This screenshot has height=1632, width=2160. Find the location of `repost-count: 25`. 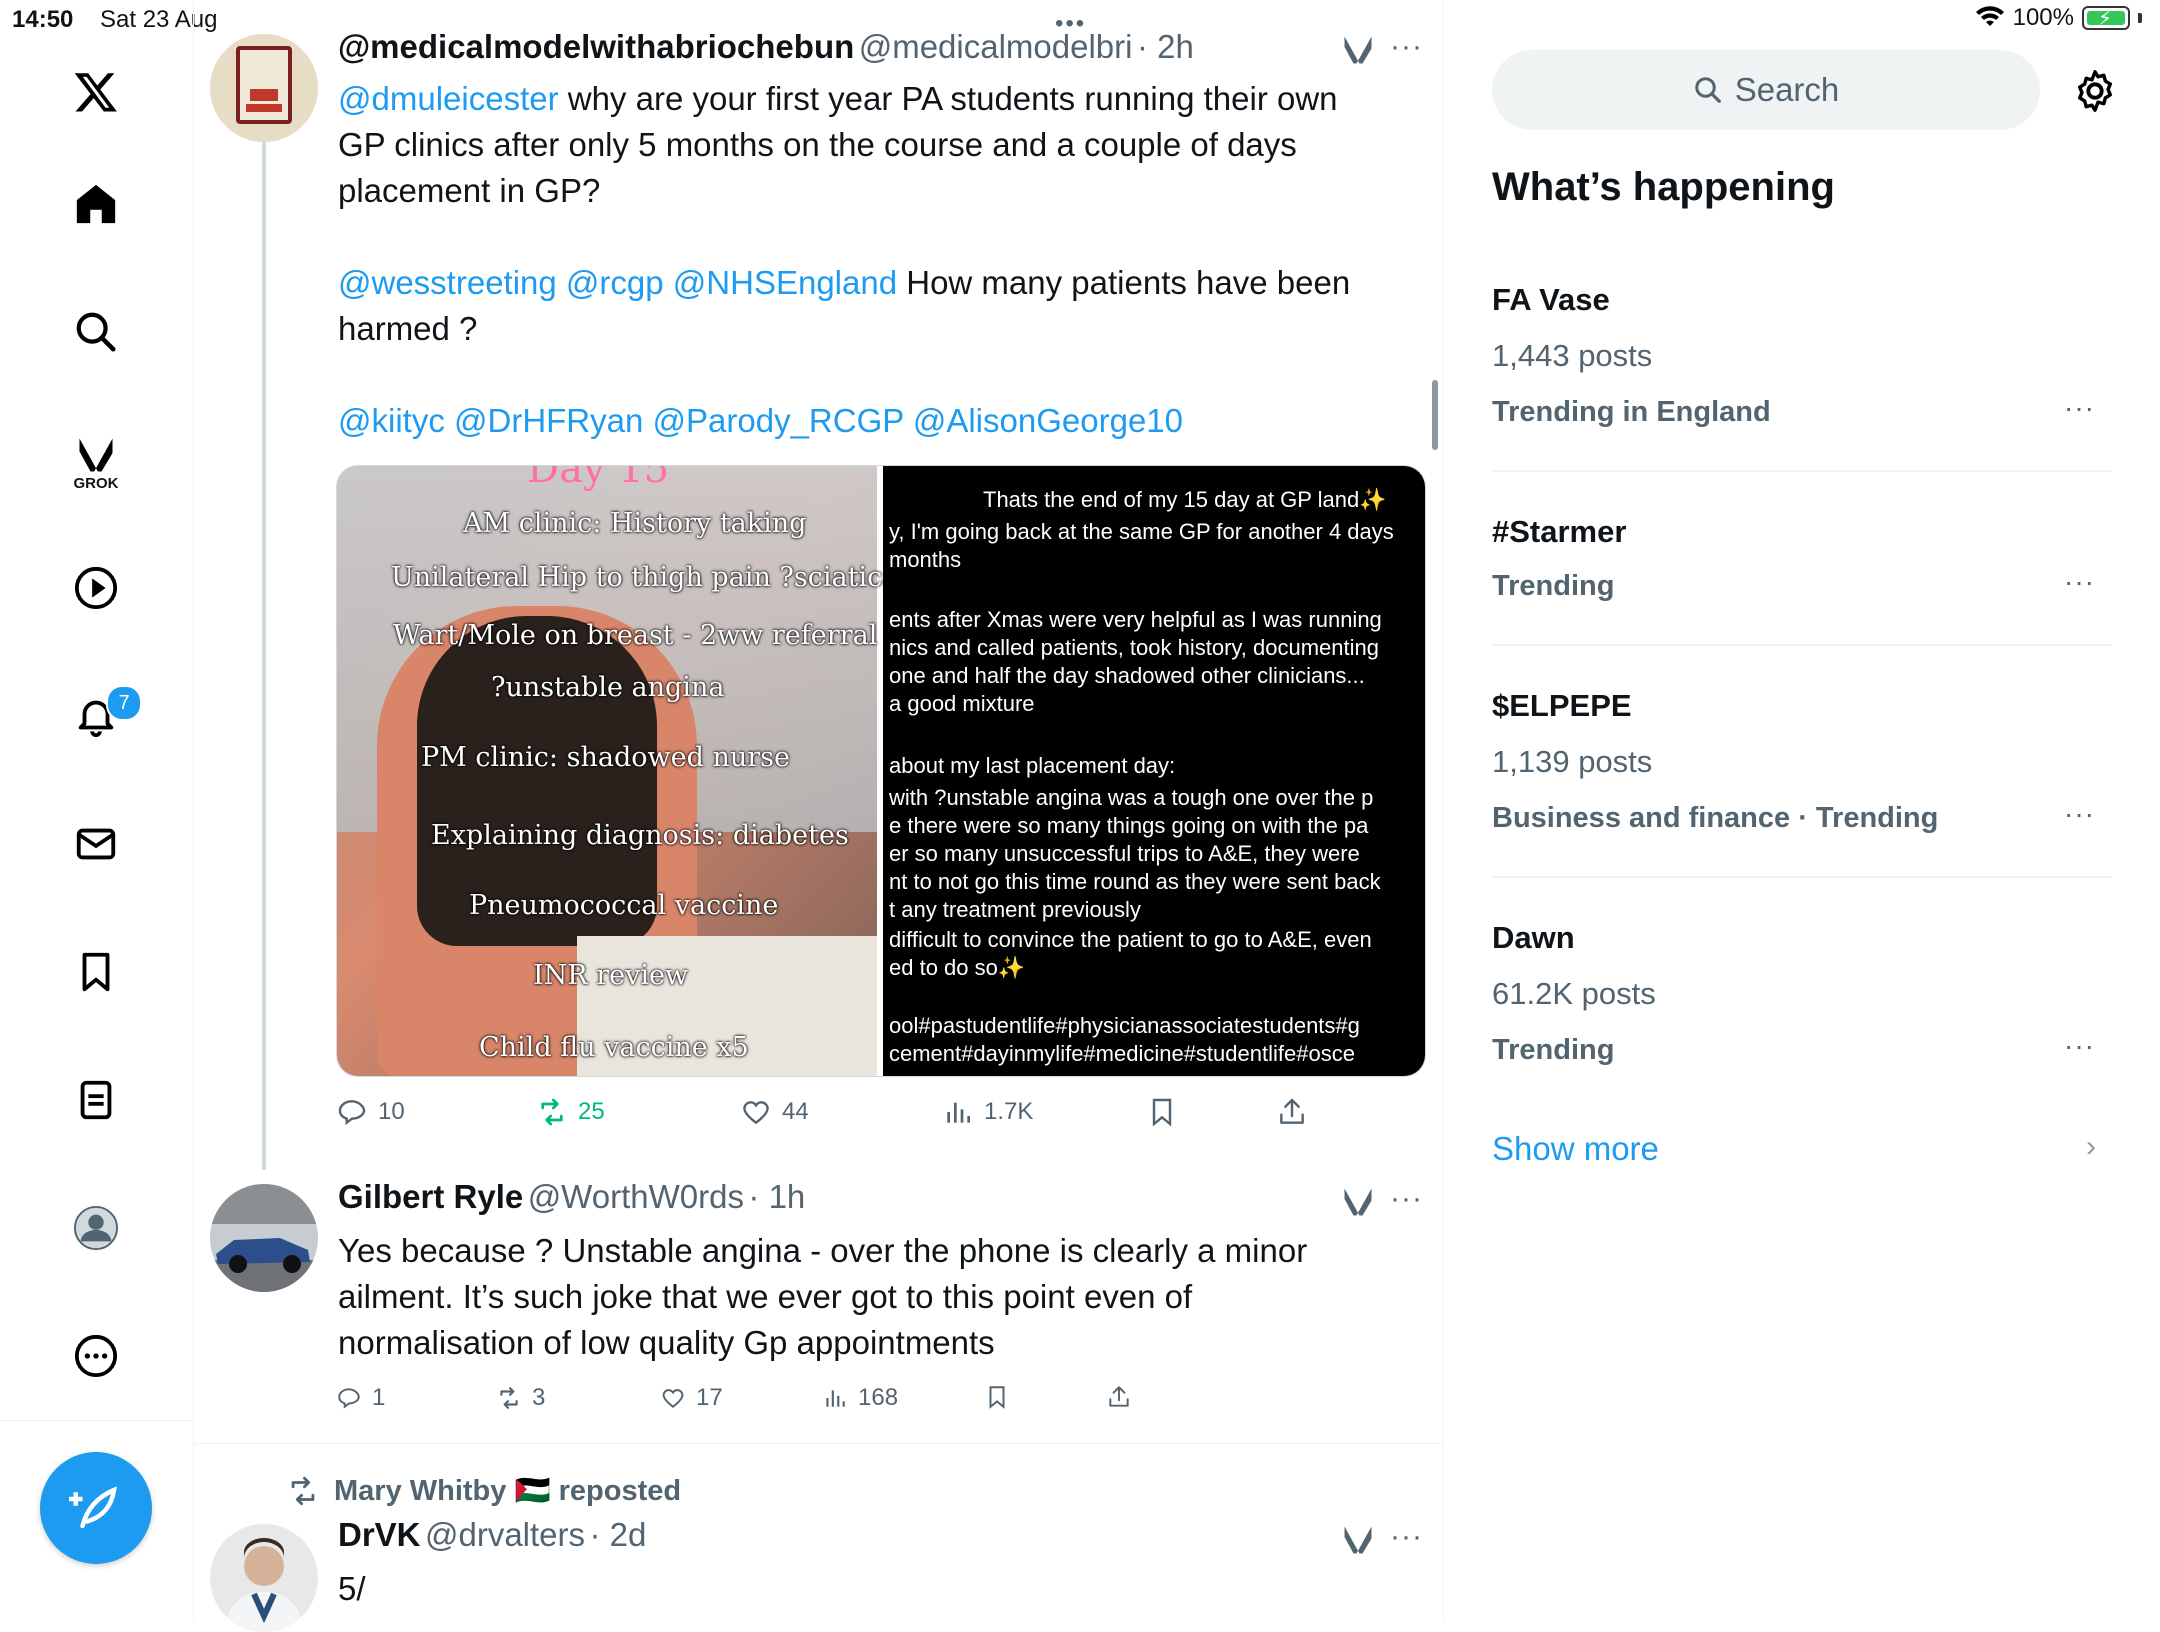

repost-count: 25 is located at coordinates (591, 1111).